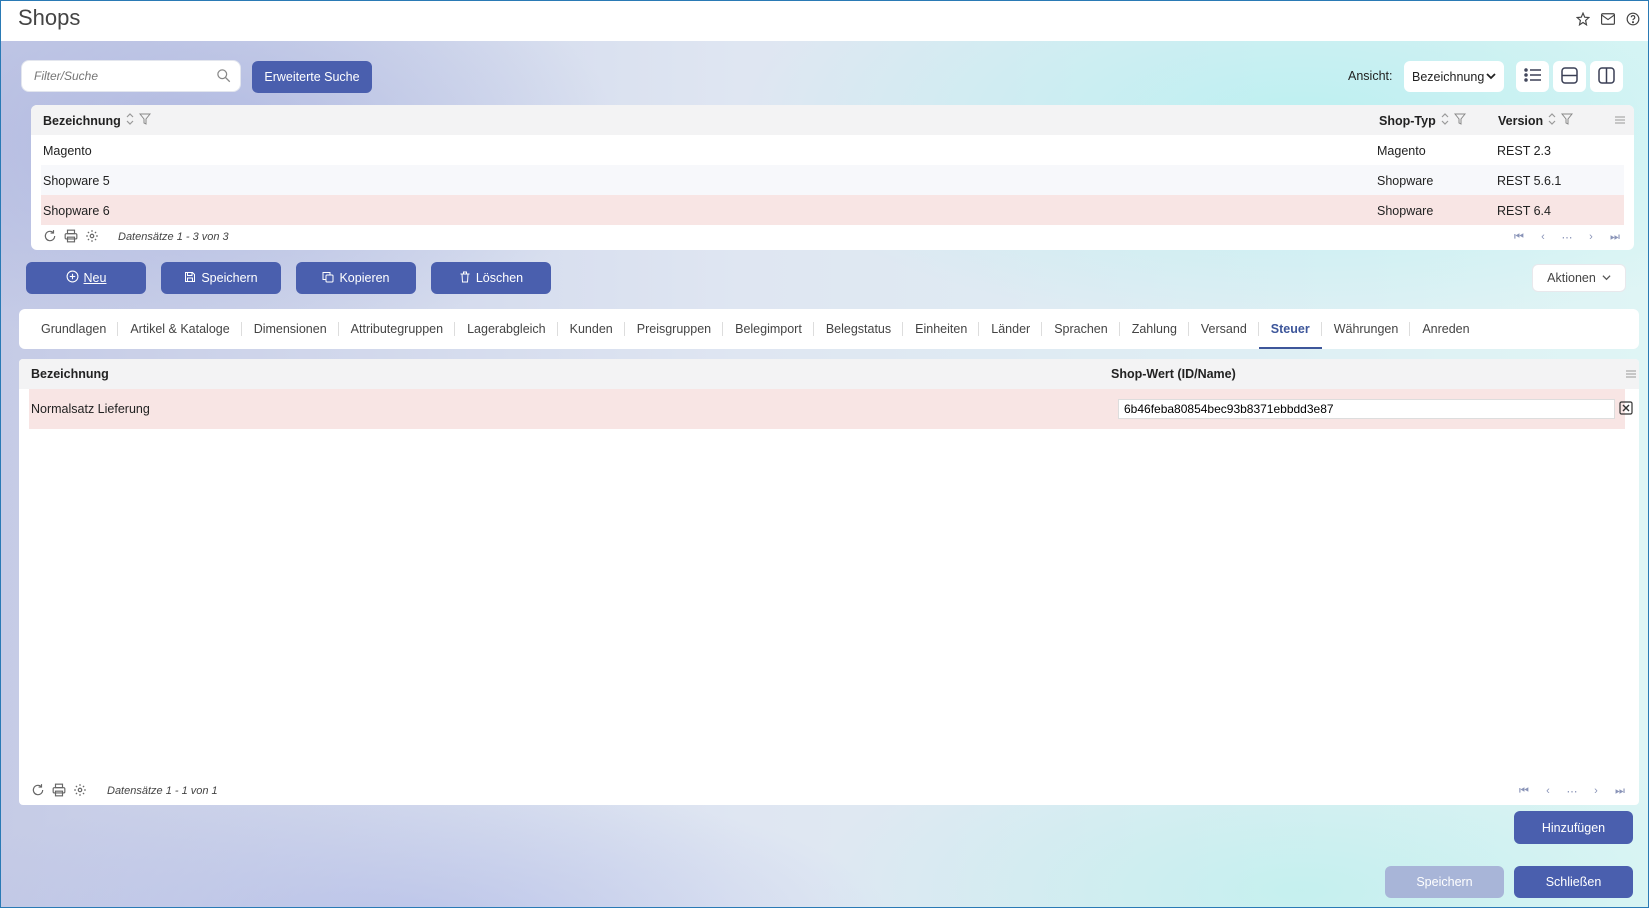  I want to click on save-button: Speichern, so click(221, 278).